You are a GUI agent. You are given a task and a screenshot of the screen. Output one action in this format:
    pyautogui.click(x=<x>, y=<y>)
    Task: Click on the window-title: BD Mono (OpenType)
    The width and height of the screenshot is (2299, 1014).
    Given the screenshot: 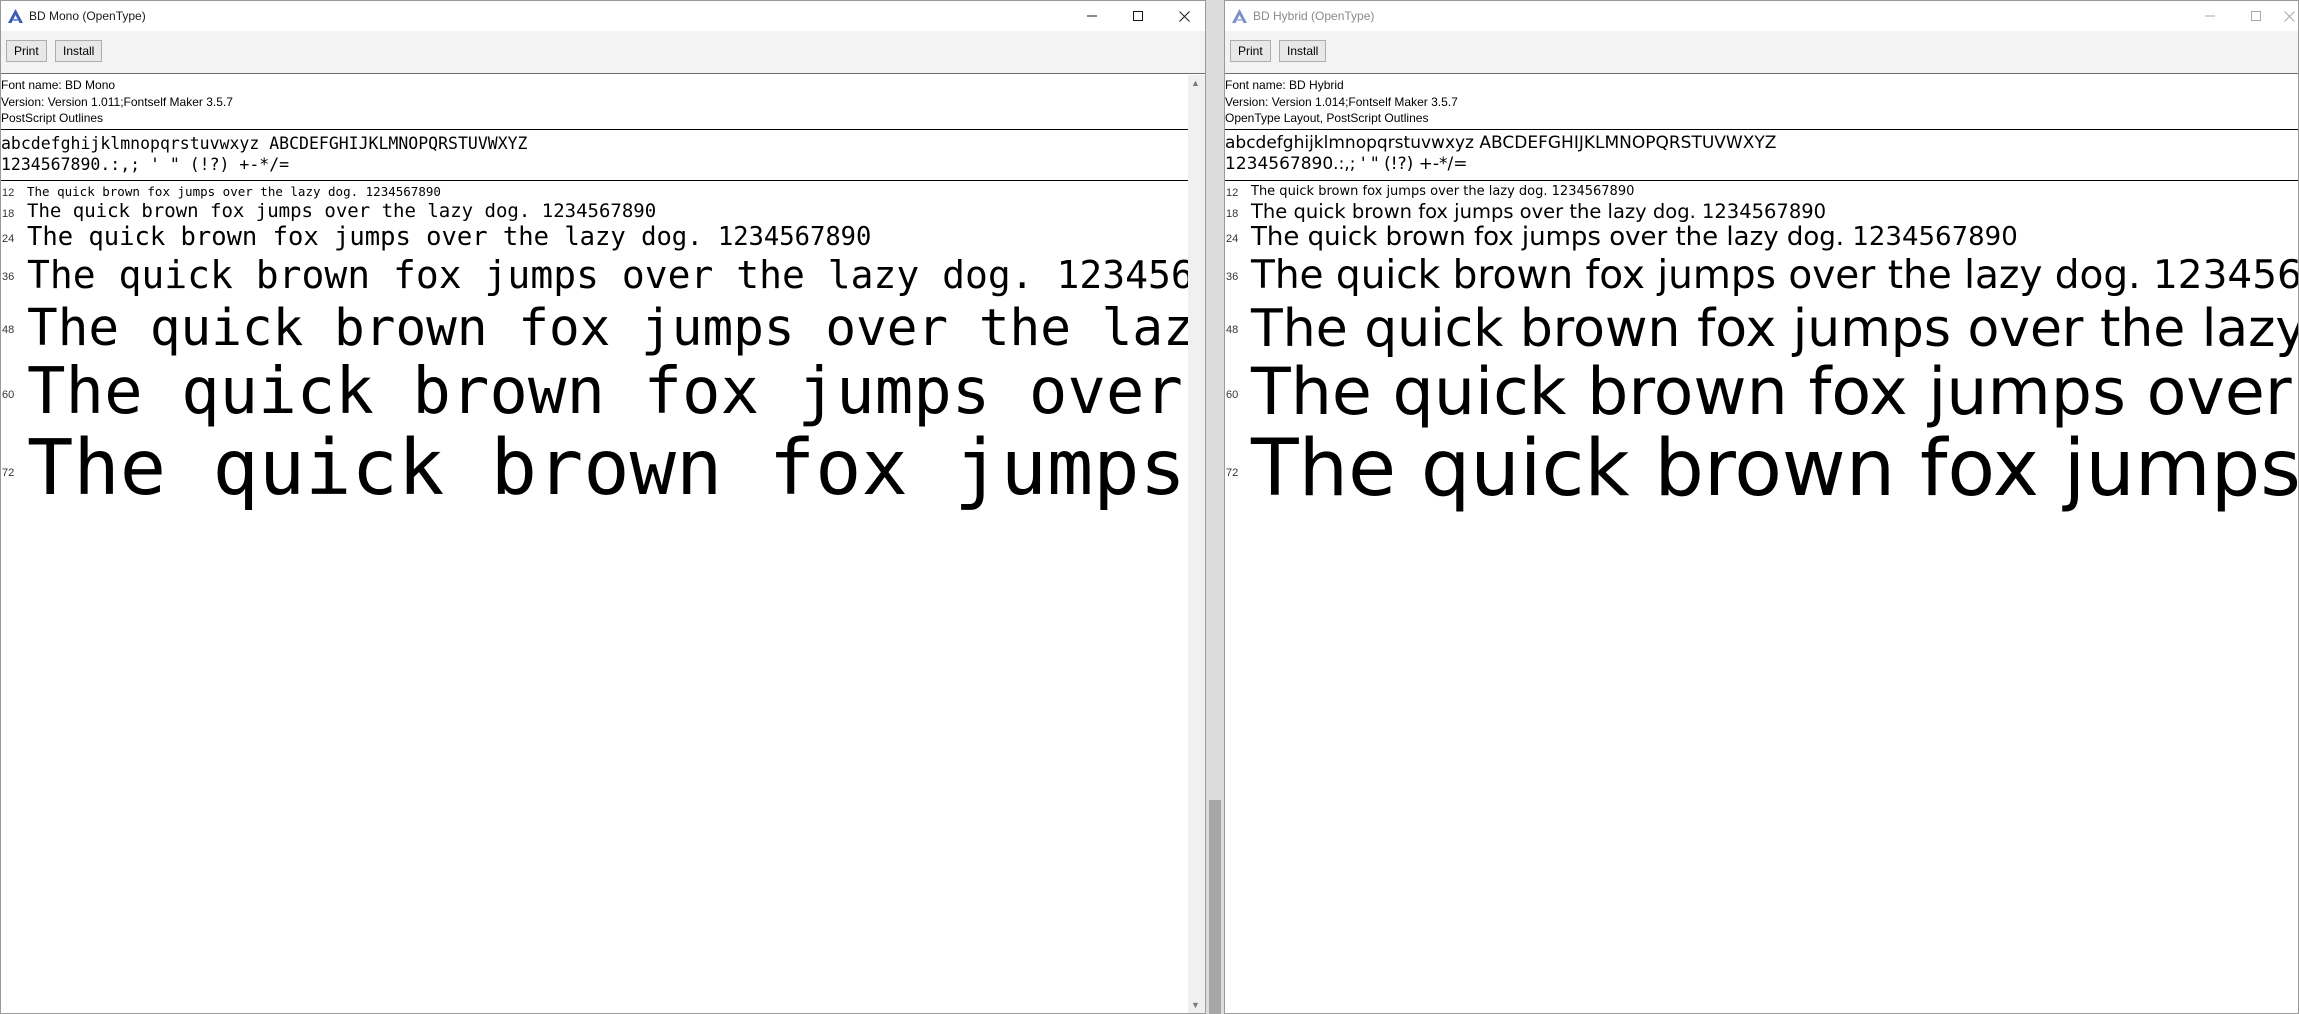 What is the action you would take?
    pyautogui.click(x=87, y=16)
    